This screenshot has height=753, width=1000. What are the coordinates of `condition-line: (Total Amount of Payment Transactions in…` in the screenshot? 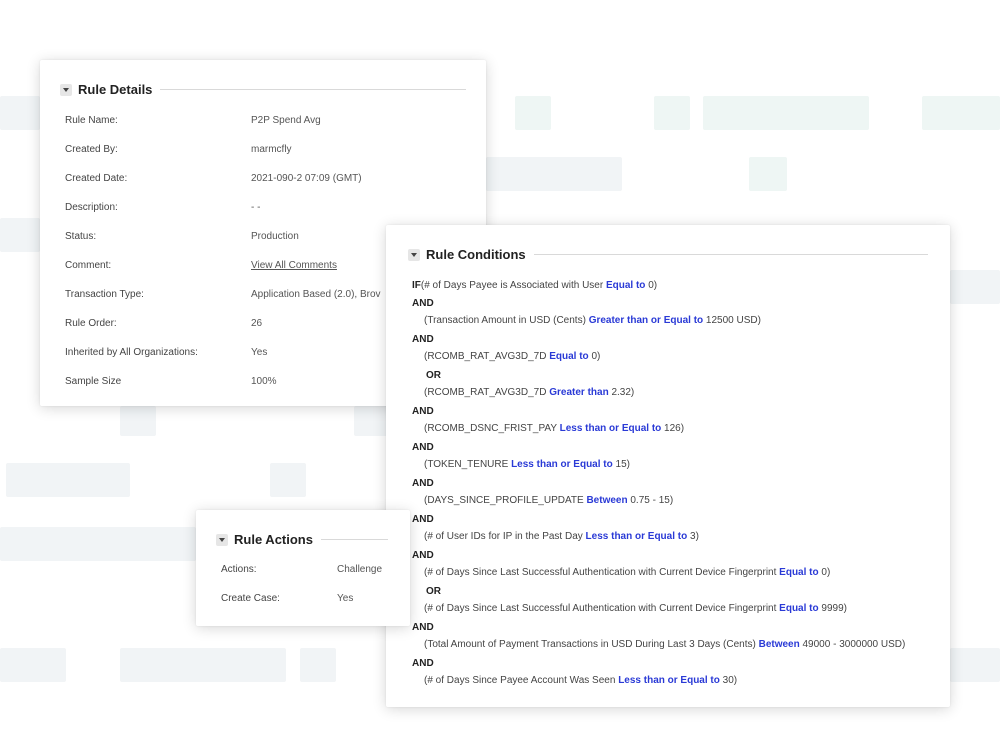 It's located at (664, 644).